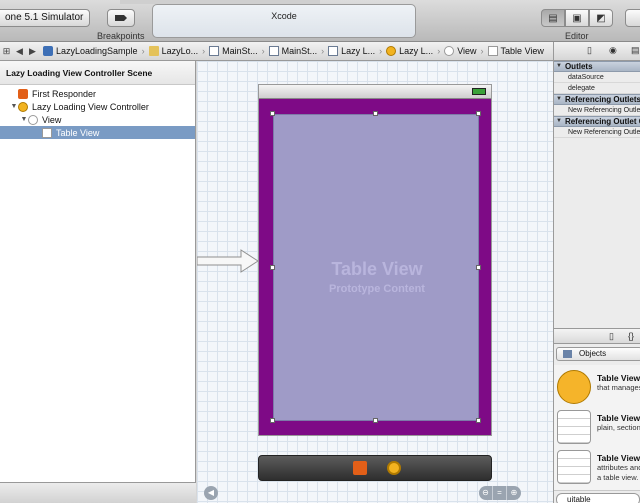 The width and height of the screenshot is (640, 503). I want to click on outline-item-first-responder: First Responder, so click(97, 93).